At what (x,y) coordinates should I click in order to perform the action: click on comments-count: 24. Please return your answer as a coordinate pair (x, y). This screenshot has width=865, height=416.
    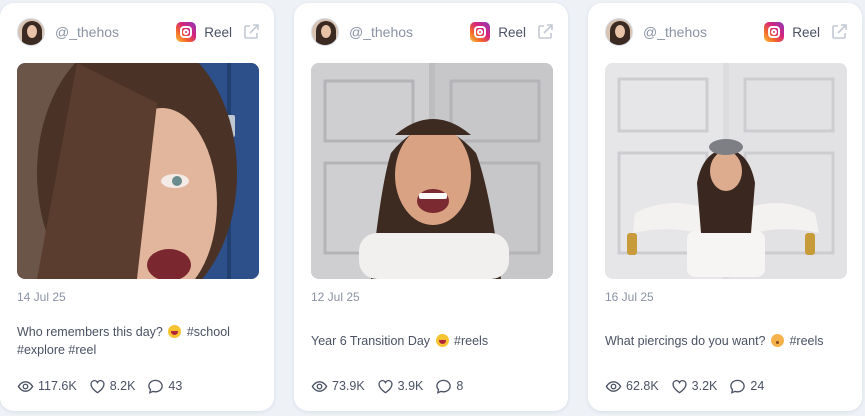
    Looking at the image, I should click on (757, 386).